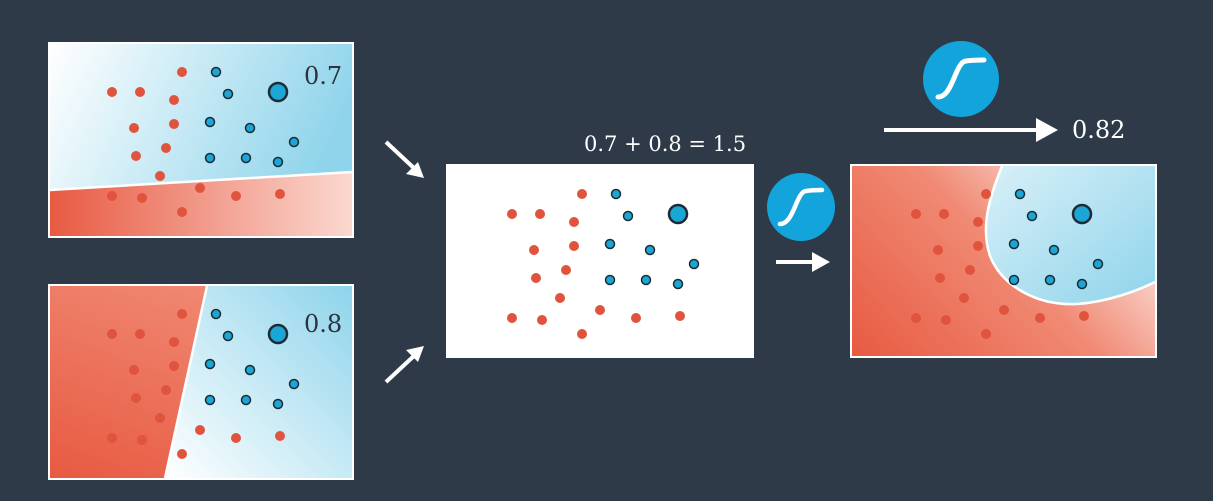  I want to click on panel-output-model, so click(1003, 261).